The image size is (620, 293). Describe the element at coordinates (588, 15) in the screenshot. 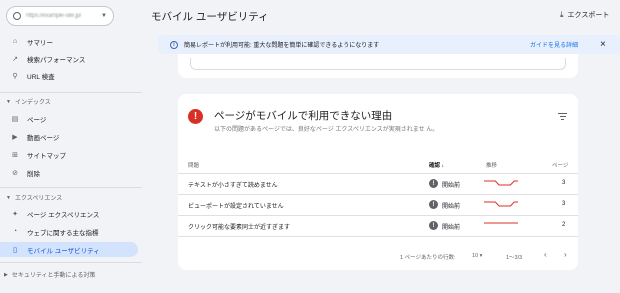

I see `export-label: エクスポート` at that location.